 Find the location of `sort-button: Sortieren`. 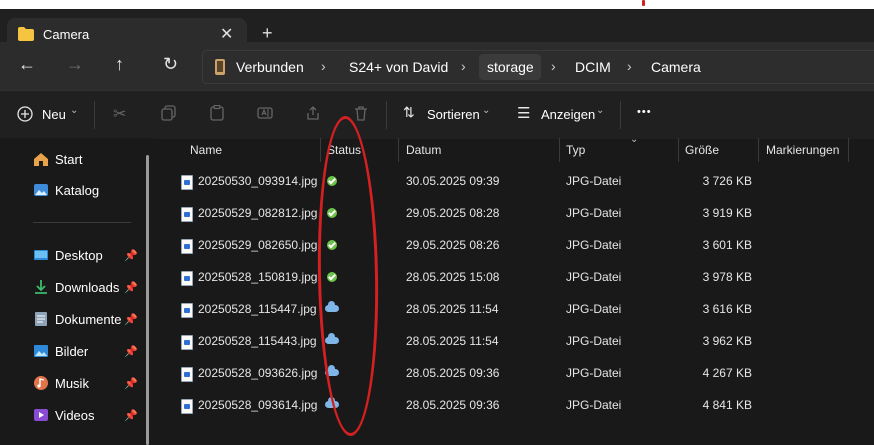

sort-button: Sortieren is located at coordinates (453, 114).